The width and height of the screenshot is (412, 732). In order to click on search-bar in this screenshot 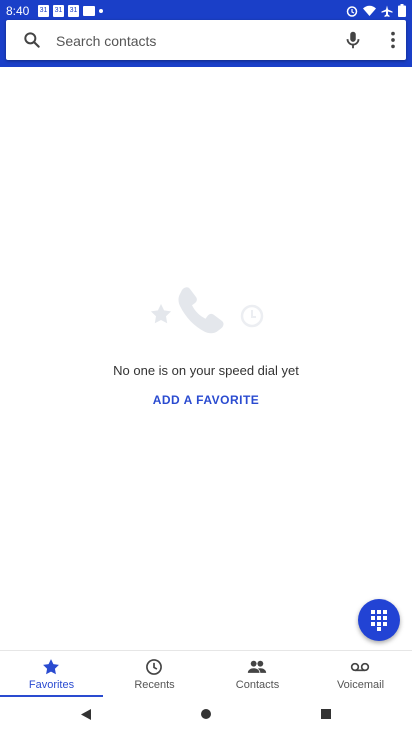, I will do `click(206, 41)`.